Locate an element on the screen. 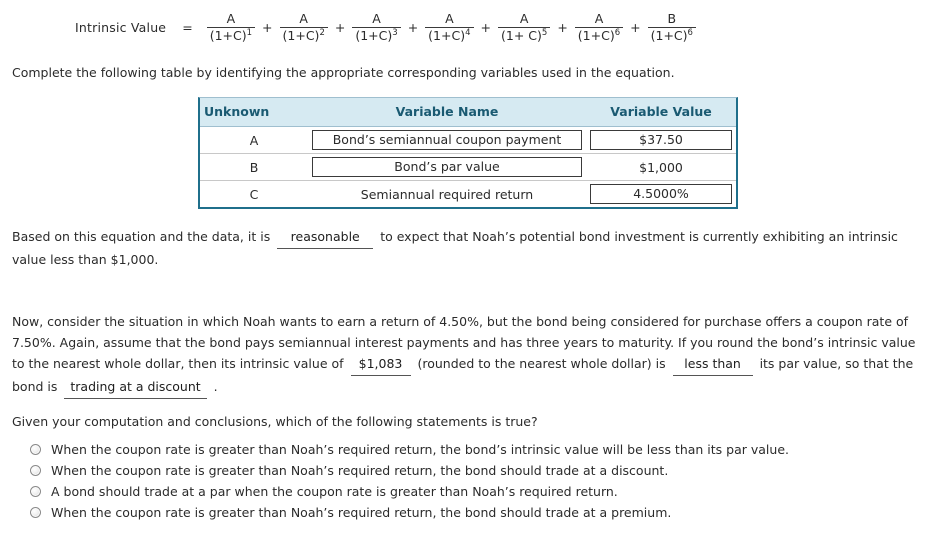 This screenshot has height=539, width=945. term-6-numerator: A is located at coordinates (599, 19).